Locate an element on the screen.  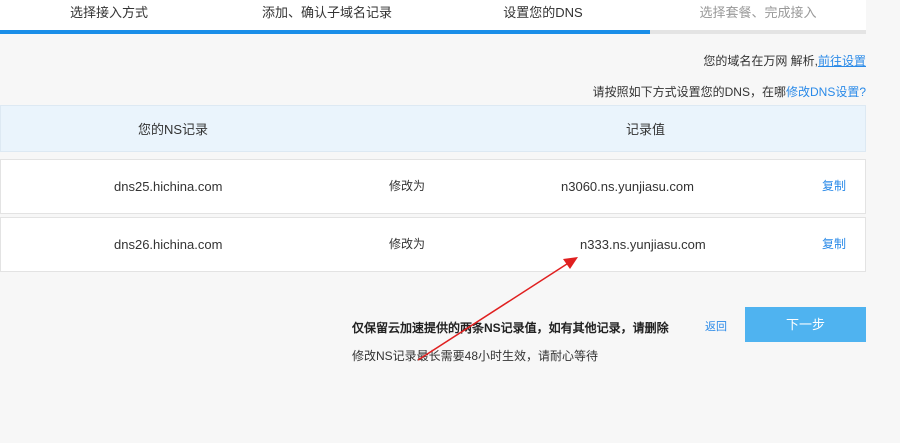
instruction-text: 请按照如下方式设置您的DNS，在哪 is located at coordinates (689, 92).